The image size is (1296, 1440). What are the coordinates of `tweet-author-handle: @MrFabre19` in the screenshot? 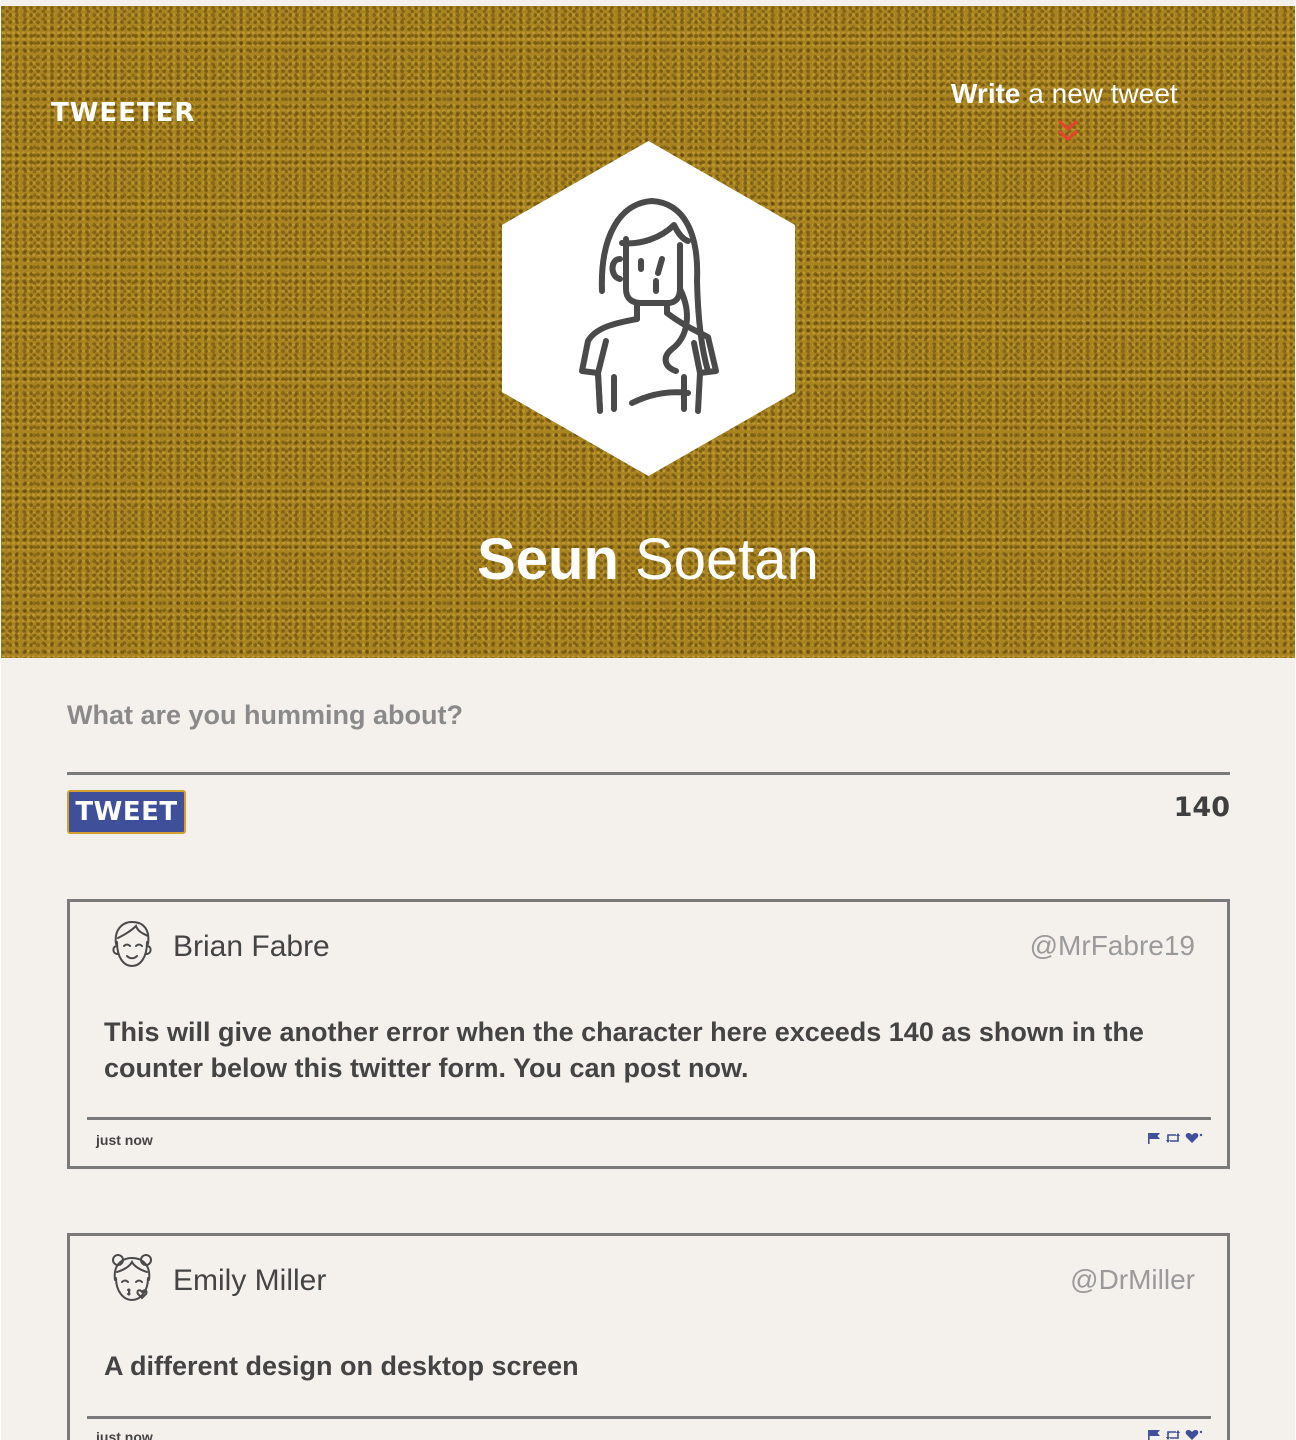 It's located at (1112, 945).